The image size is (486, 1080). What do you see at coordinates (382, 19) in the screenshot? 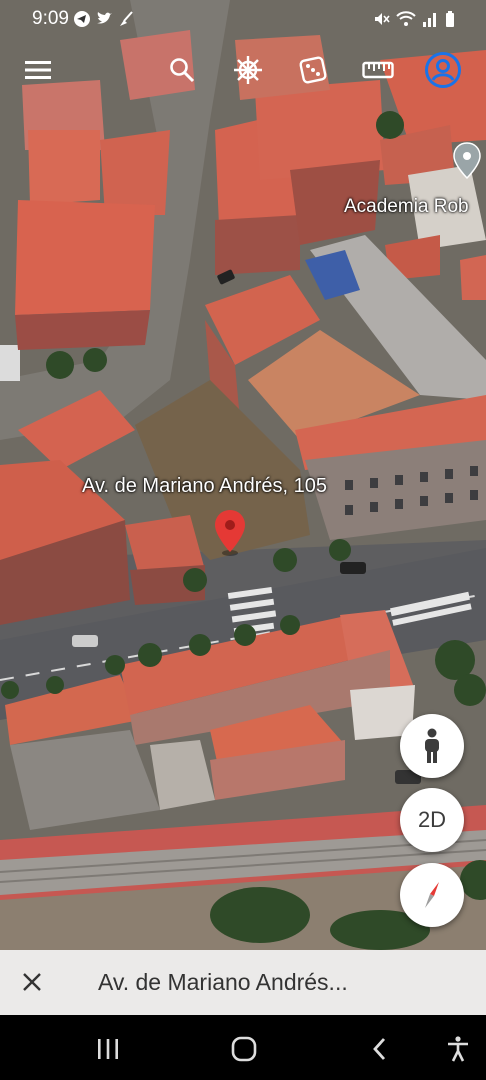
I see `mute-icon` at bounding box center [382, 19].